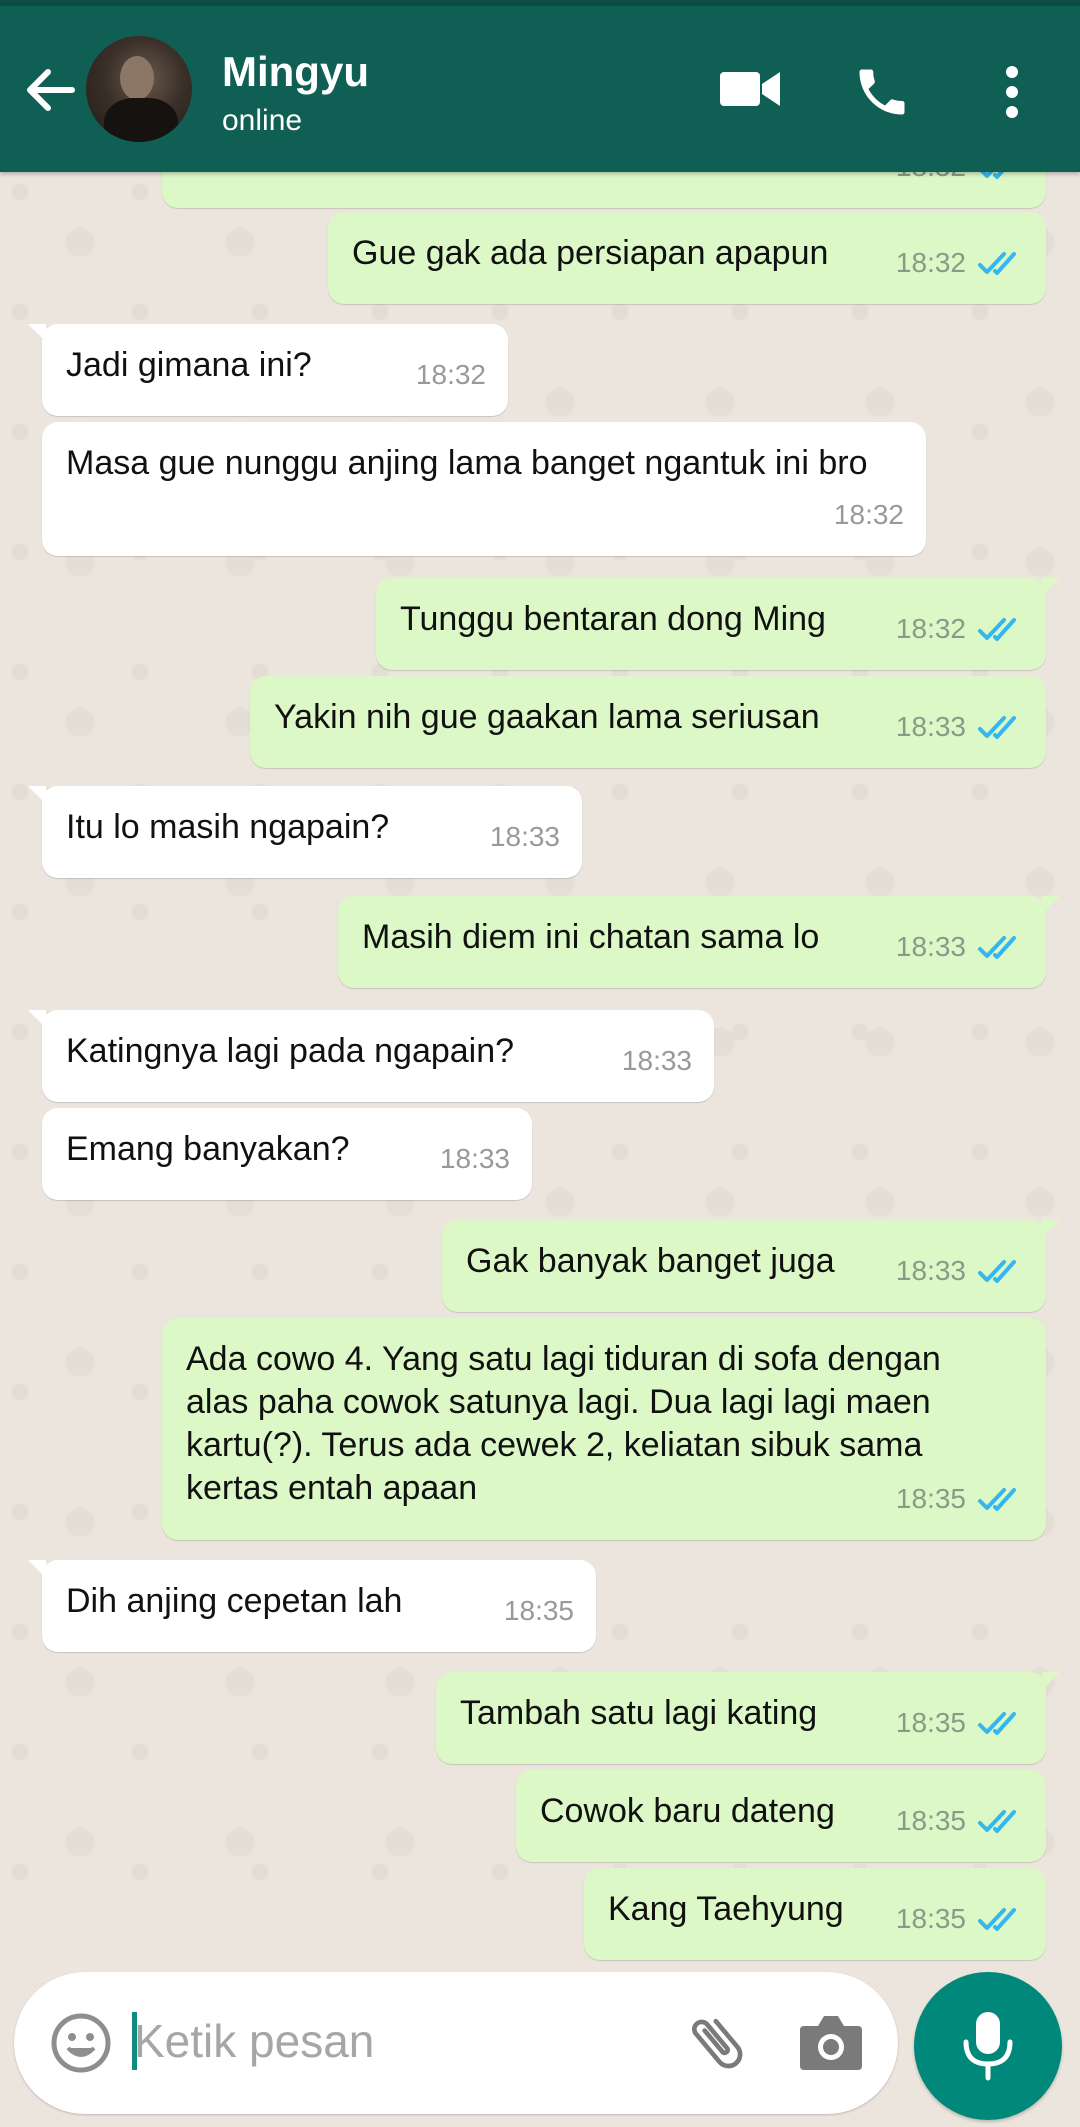 The image size is (1080, 2127). What do you see at coordinates (208, 1149) in the screenshot?
I see `message-text: Emang banyakan?` at bounding box center [208, 1149].